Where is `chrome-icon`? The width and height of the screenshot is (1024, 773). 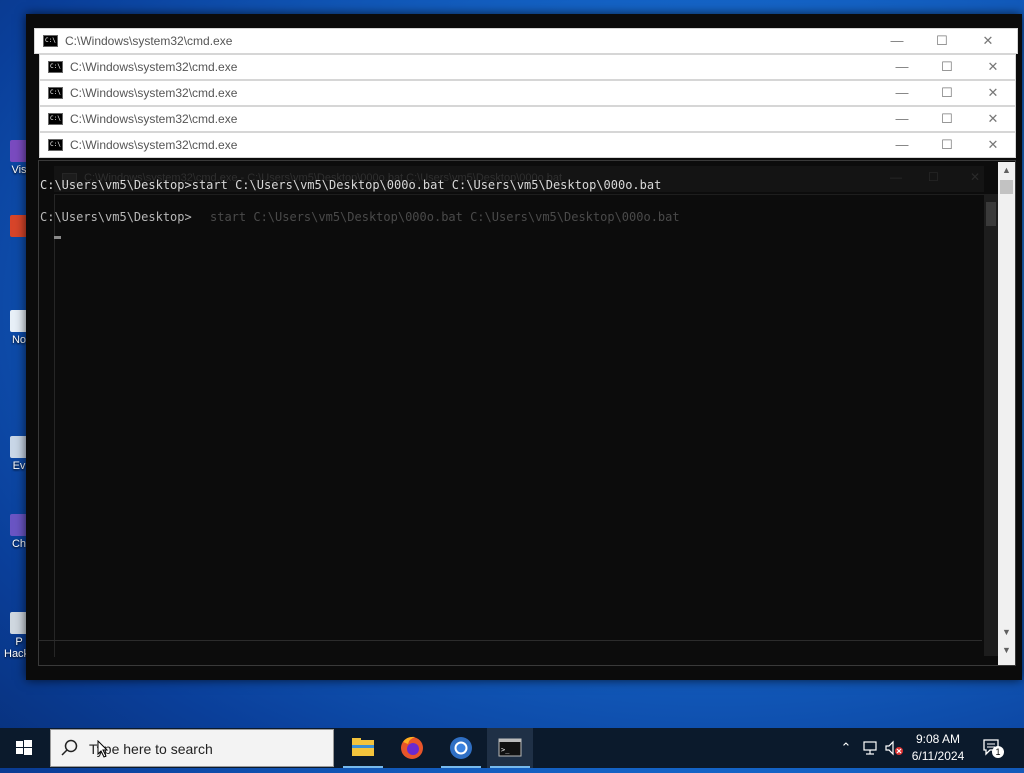 chrome-icon is located at coordinates (461, 748).